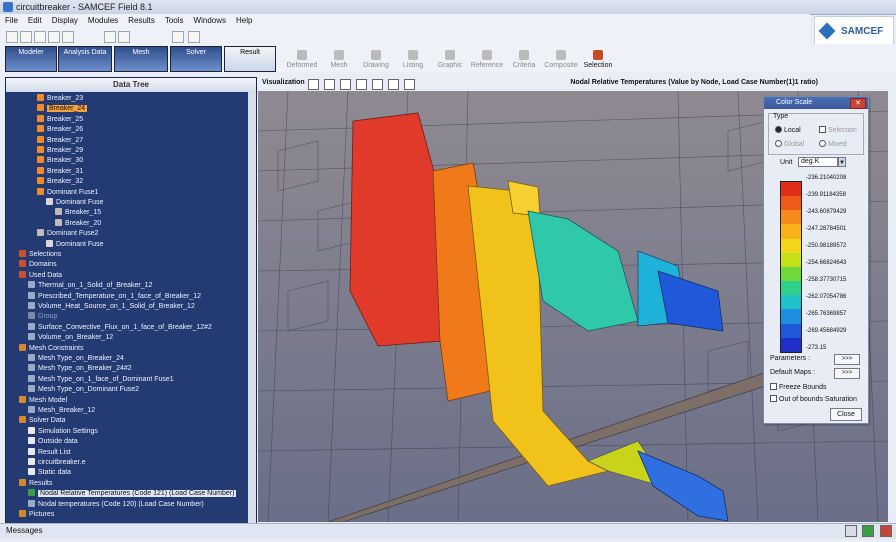 This screenshot has width=896, height=542. Describe the element at coordinates (90, 285) in the screenshot. I see `tree-item: Thermal_on_1_Solid_of_Breaker_12` at that location.